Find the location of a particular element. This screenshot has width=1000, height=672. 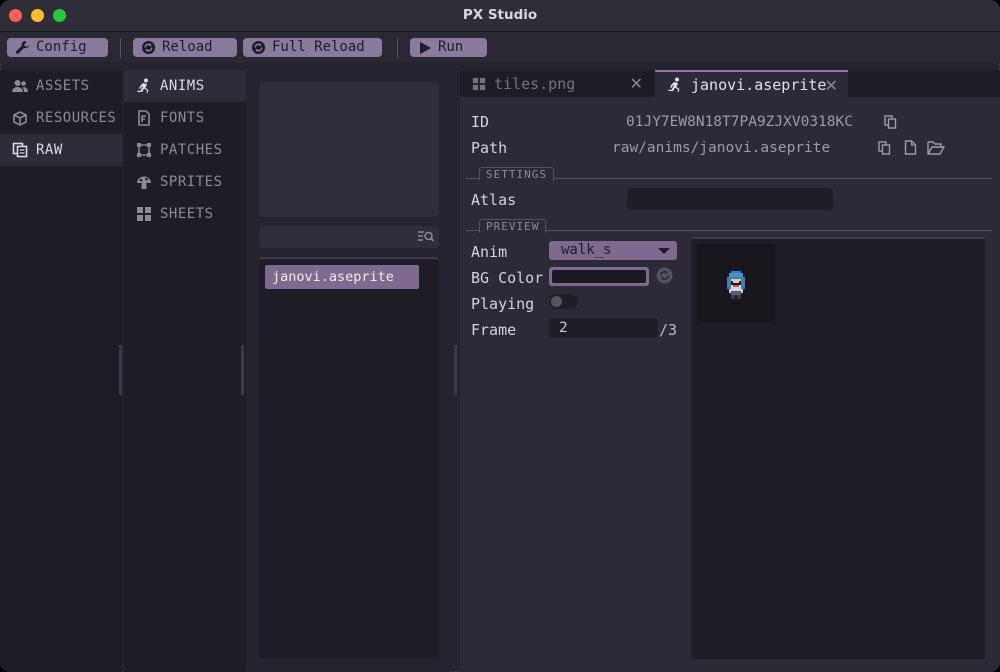

title-bar: PX Studio is located at coordinates (500, 16).